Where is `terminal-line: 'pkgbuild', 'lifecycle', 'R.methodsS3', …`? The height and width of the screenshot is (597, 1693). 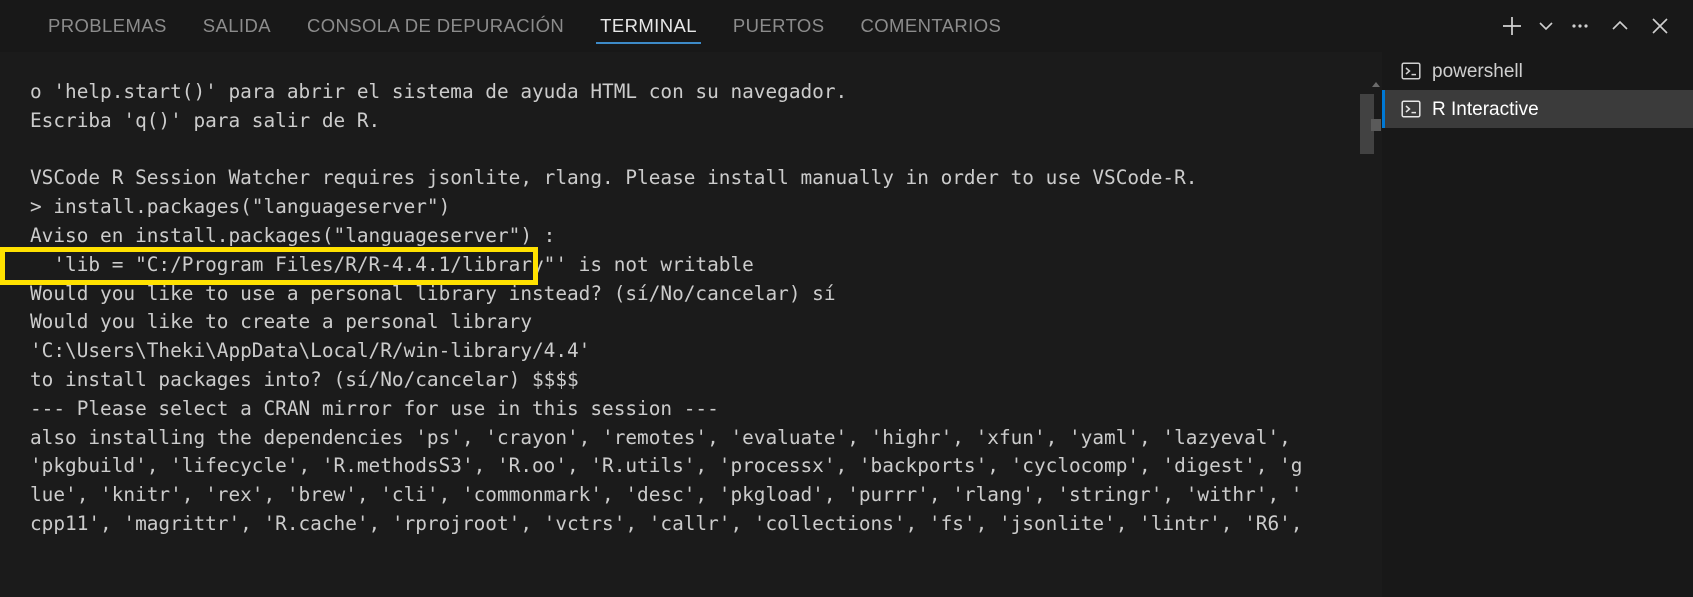
terminal-line: 'pkgbuild', 'lifecycle', 'R.methodsS3', … is located at coordinates (666, 466).